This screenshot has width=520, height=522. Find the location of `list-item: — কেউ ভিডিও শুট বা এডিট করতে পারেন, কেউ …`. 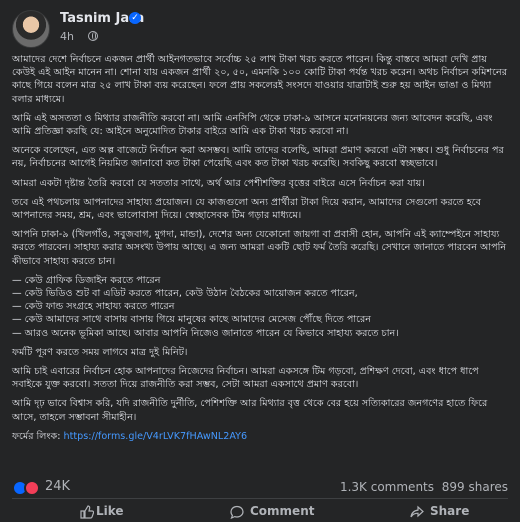

list-item: — কেউ ভিডিও শুট বা এডিট করতে পারেন, কেউ … is located at coordinates (185, 294).